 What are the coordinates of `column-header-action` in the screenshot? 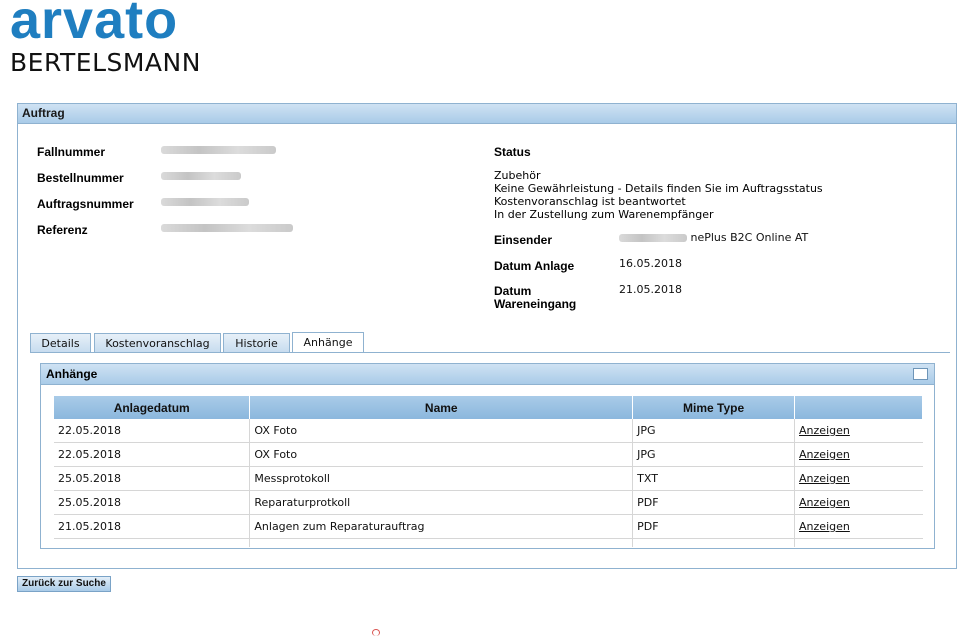 It's located at (858, 407).